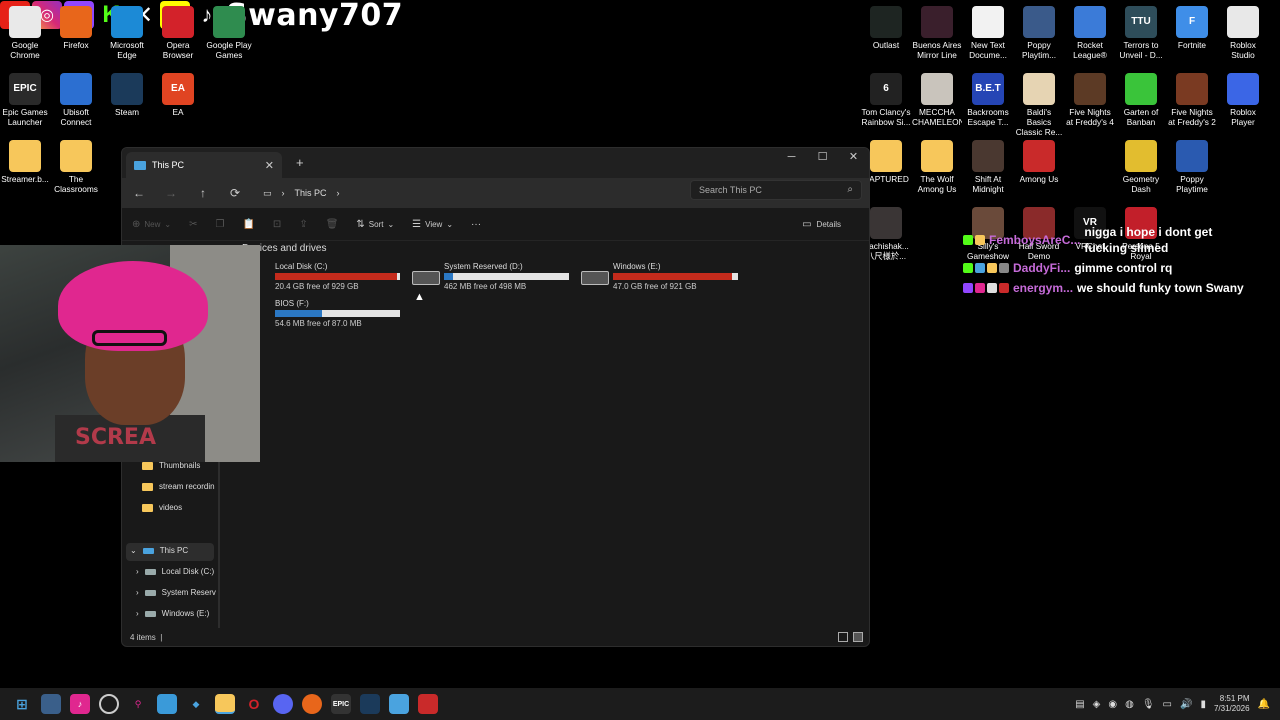 The width and height of the screenshot is (1280, 720). What do you see at coordinates (1079, 704) in the screenshot?
I see `tray-icon: ▤` at bounding box center [1079, 704].